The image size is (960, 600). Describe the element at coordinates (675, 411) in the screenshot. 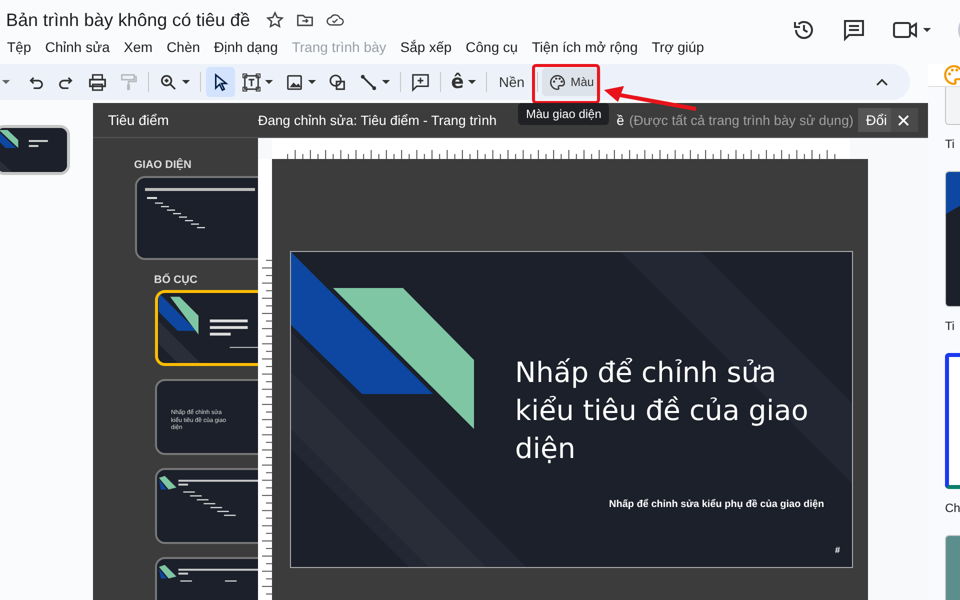

I see `slide-title: Nhấp để chỉnh sửa kiểu tiêu đề của giao diện` at that location.